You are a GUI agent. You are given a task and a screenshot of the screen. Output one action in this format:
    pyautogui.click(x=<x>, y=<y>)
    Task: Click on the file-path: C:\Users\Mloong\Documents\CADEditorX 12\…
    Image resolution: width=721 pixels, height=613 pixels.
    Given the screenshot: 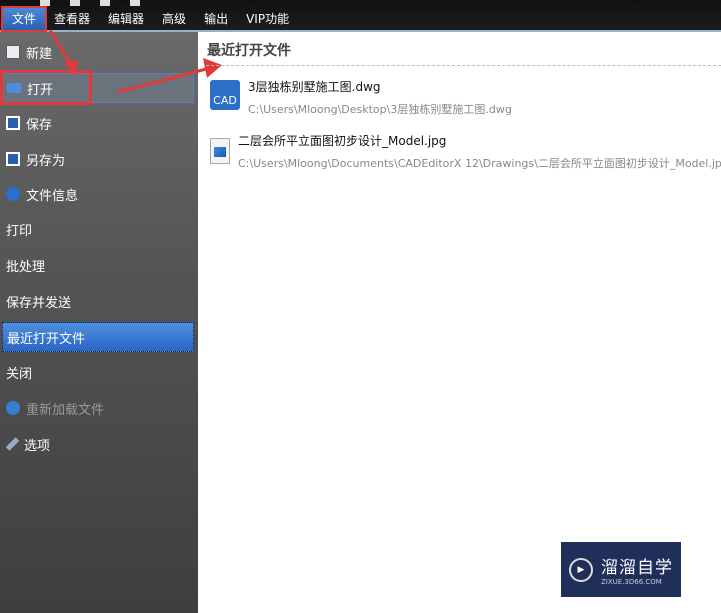 What is the action you would take?
    pyautogui.click(x=479, y=163)
    